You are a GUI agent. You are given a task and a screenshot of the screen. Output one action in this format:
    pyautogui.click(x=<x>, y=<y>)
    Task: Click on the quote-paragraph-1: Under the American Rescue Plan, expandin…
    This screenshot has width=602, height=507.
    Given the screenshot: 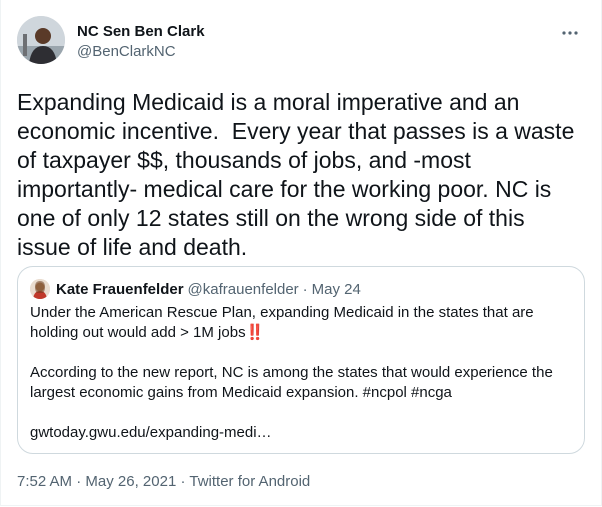 What is the action you would take?
    pyautogui.click(x=301, y=323)
    